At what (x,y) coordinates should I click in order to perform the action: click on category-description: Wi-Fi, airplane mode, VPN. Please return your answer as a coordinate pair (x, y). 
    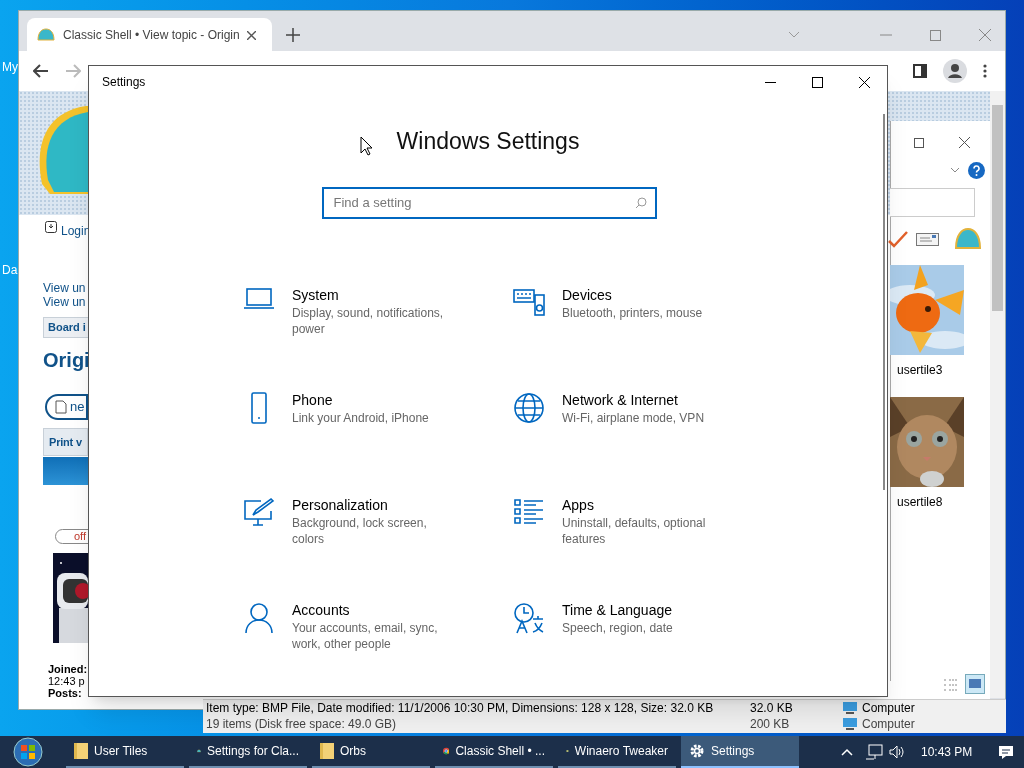
    Looking at the image, I should click on (634, 417).